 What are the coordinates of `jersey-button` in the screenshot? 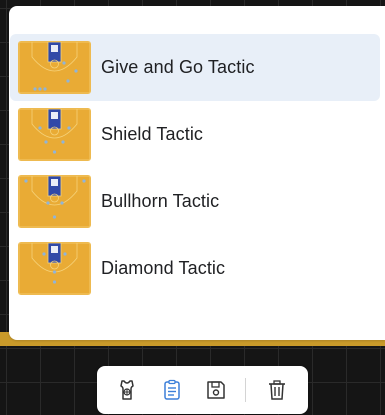 It's located at (127, 390).